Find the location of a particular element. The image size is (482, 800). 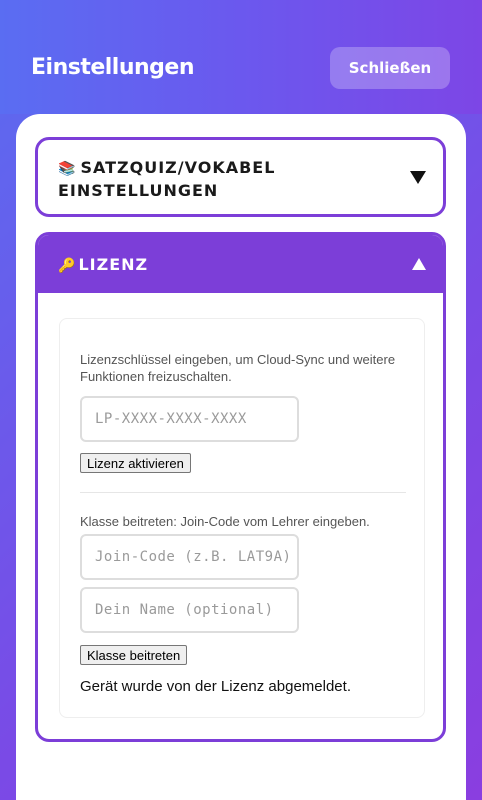

close-button: Schließen is located at coordinates (390, 68).